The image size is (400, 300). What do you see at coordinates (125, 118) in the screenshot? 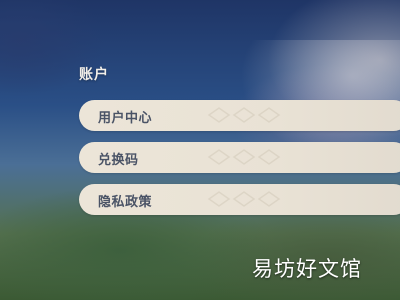
I see `menu-item-label: 用户中心` at bounding box center [125, 118].